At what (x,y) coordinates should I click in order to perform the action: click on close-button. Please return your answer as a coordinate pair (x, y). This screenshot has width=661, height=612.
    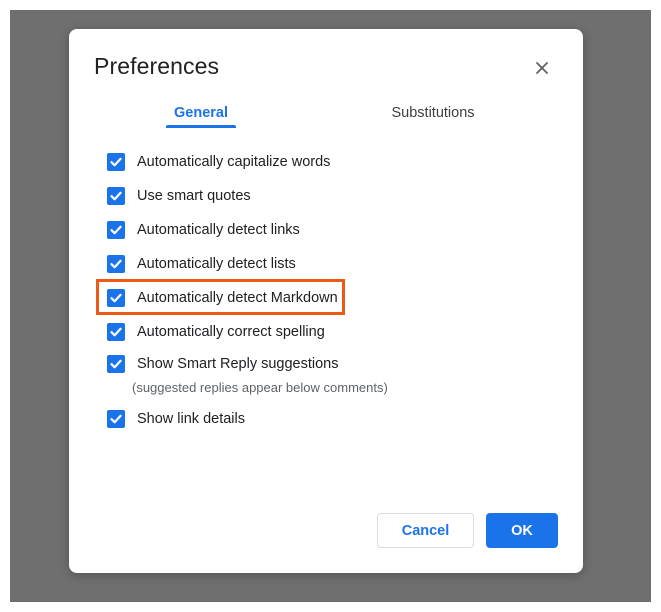
    Looking at the image, I should click on (542, 68).